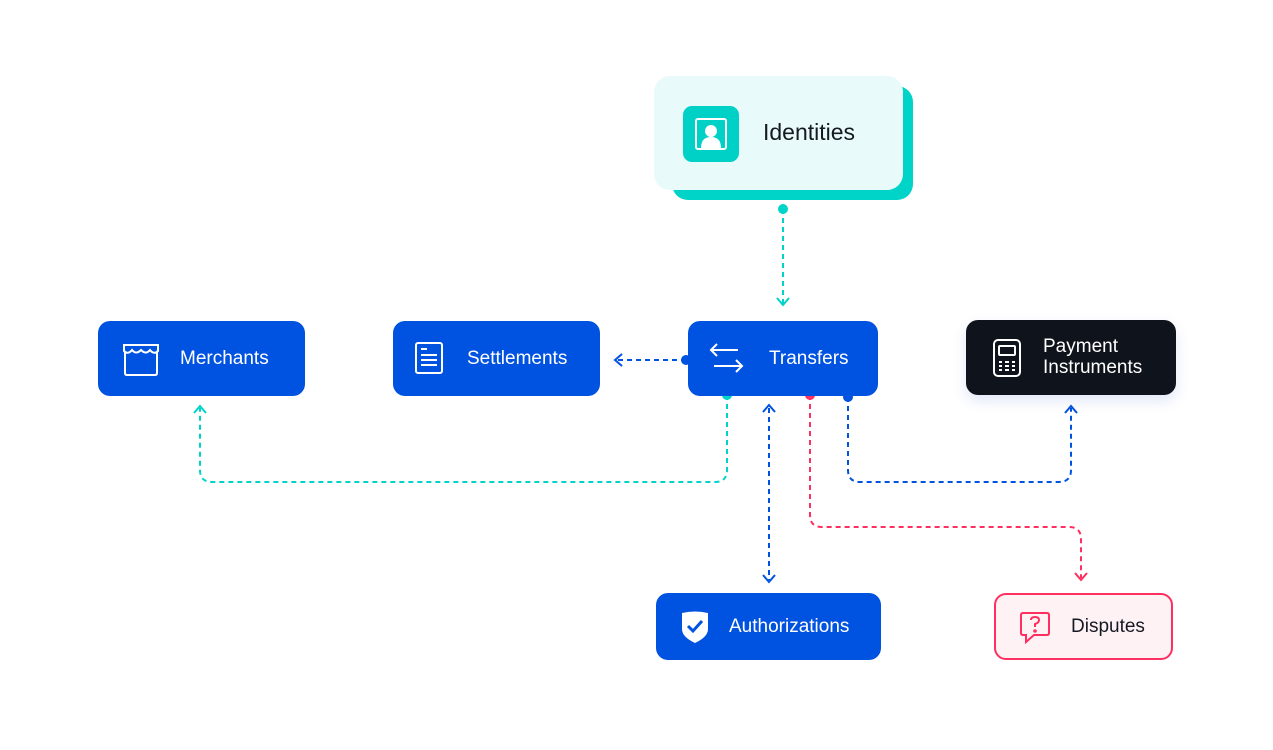 This screenshot has width=1273, height=750. I want to click on identities-label: Identities, so click(809, 132).